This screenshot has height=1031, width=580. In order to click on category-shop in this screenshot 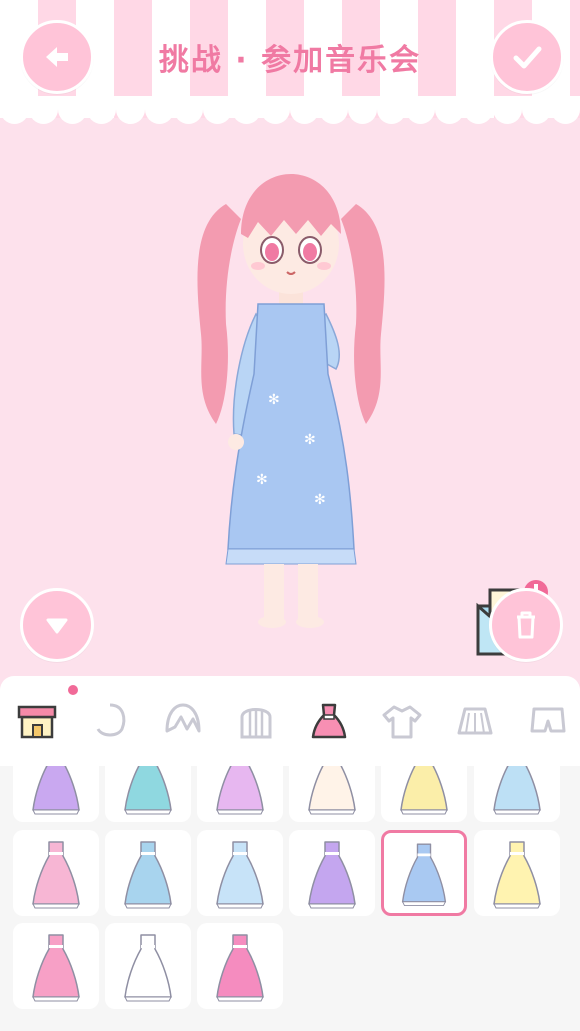, I will do `click(36, 721)`.